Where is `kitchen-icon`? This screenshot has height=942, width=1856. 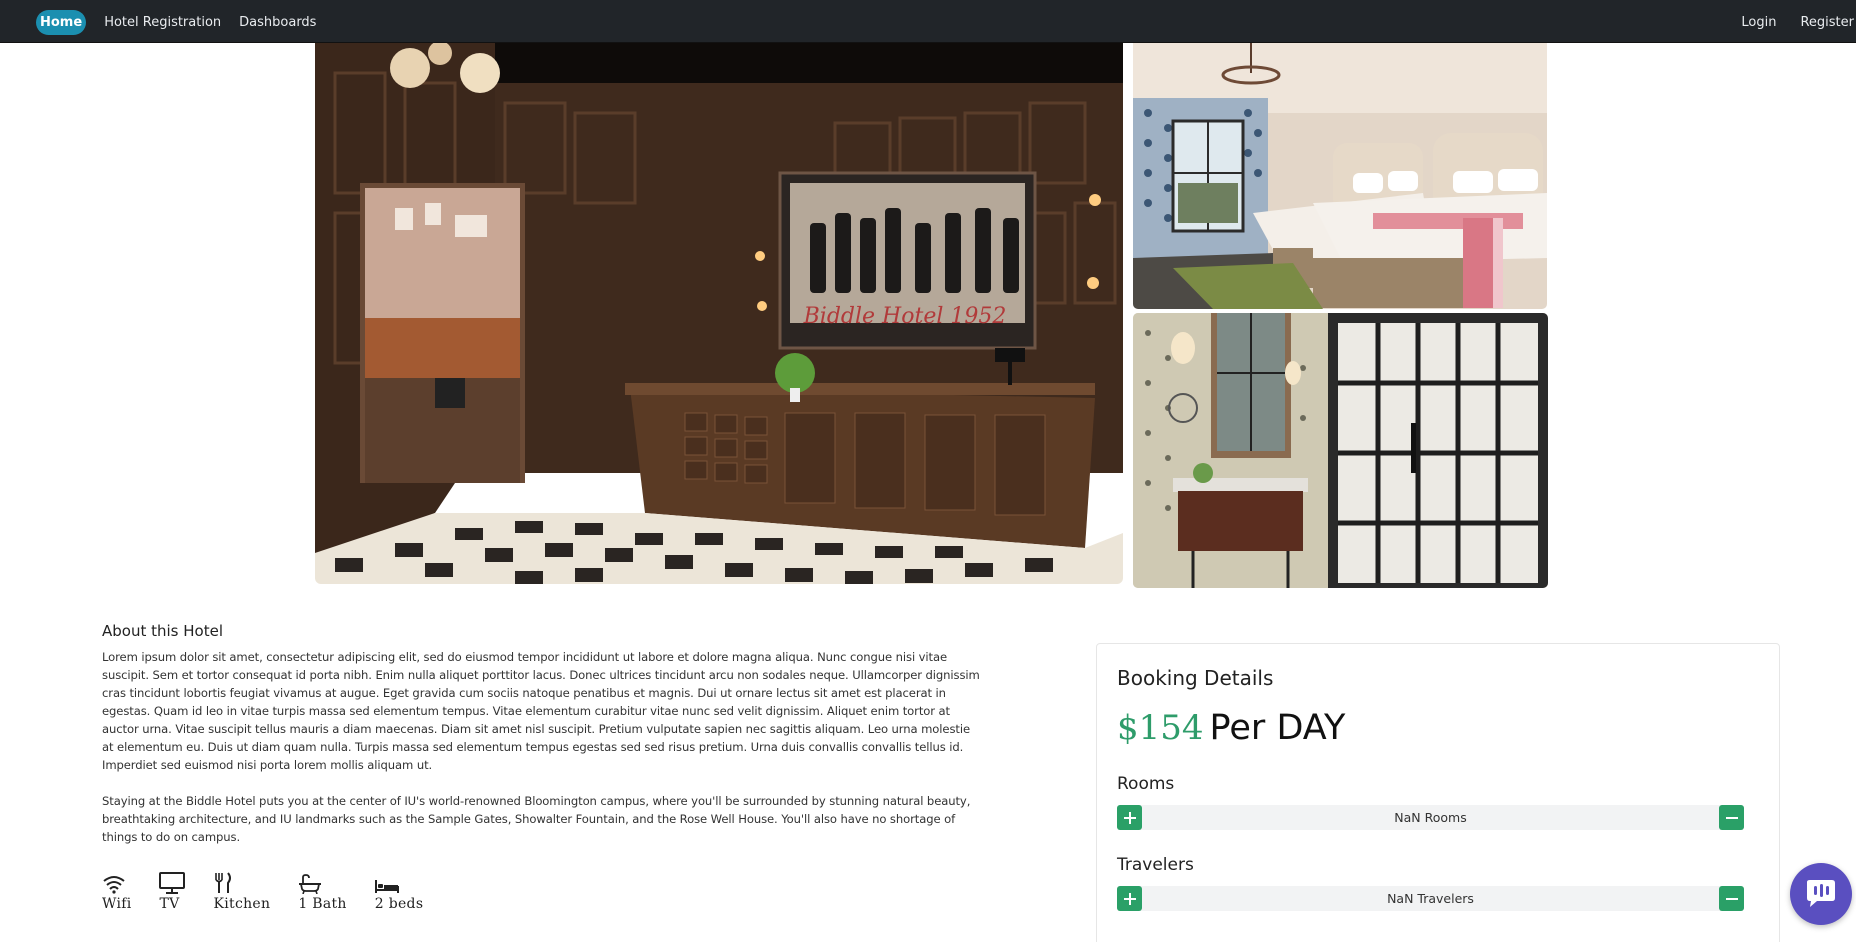
kitchen-icon is located at coordinates (223, 882).